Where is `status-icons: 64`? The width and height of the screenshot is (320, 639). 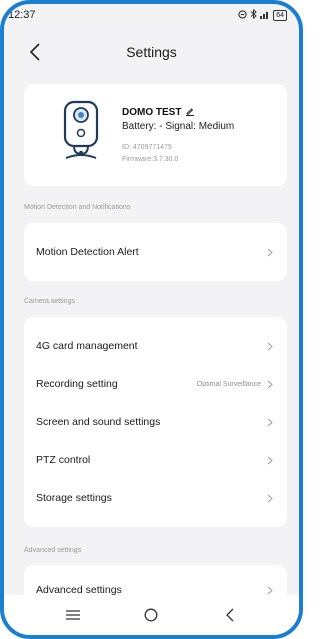 status-icons: 64 is located at coordinates (262, 14).